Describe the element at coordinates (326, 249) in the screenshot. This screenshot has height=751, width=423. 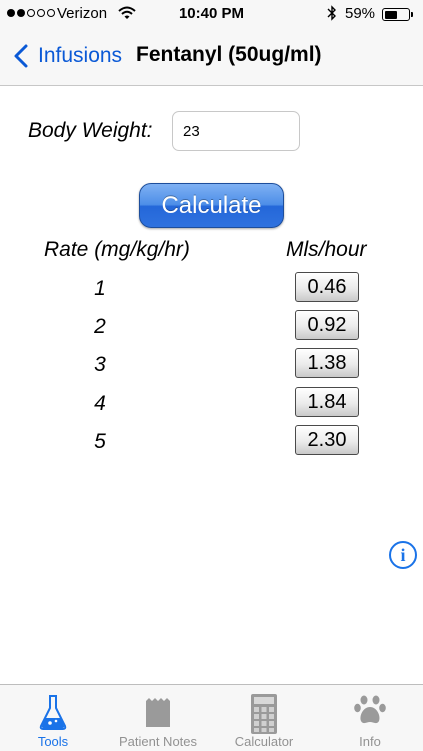
I see `mls-per-hour-column-header: Mls/hour` at that location.